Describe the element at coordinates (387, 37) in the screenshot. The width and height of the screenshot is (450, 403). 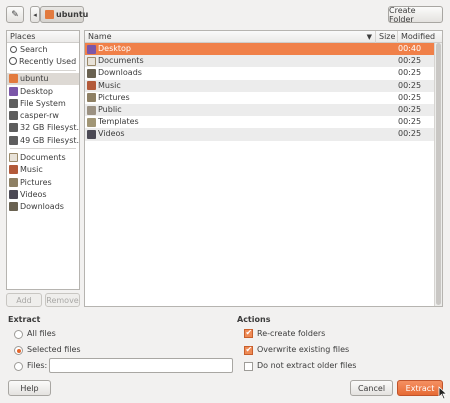
I see `column-size: Size` at that location.